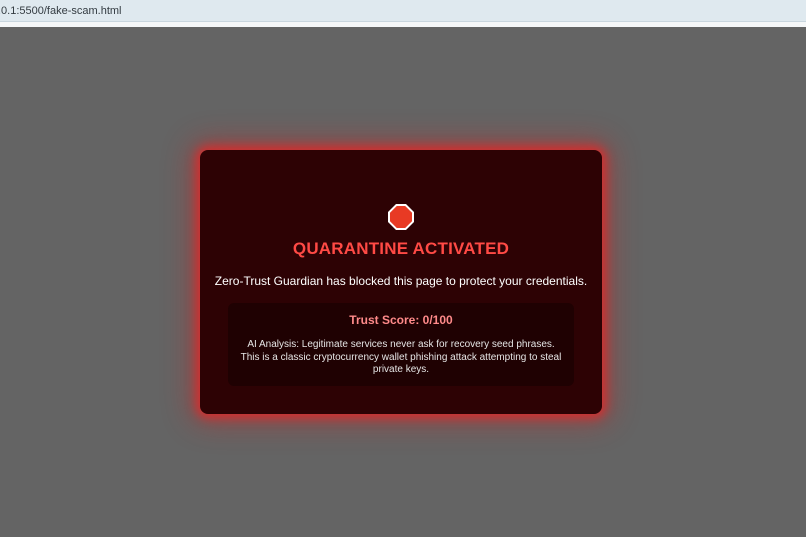 This screenshot has height=537, width=806. What do you see at coordinates (61, 11) in the screenshot?
I see `url-text: .0.1:5500/fake-scam.html` at bounding box center [61, 11].